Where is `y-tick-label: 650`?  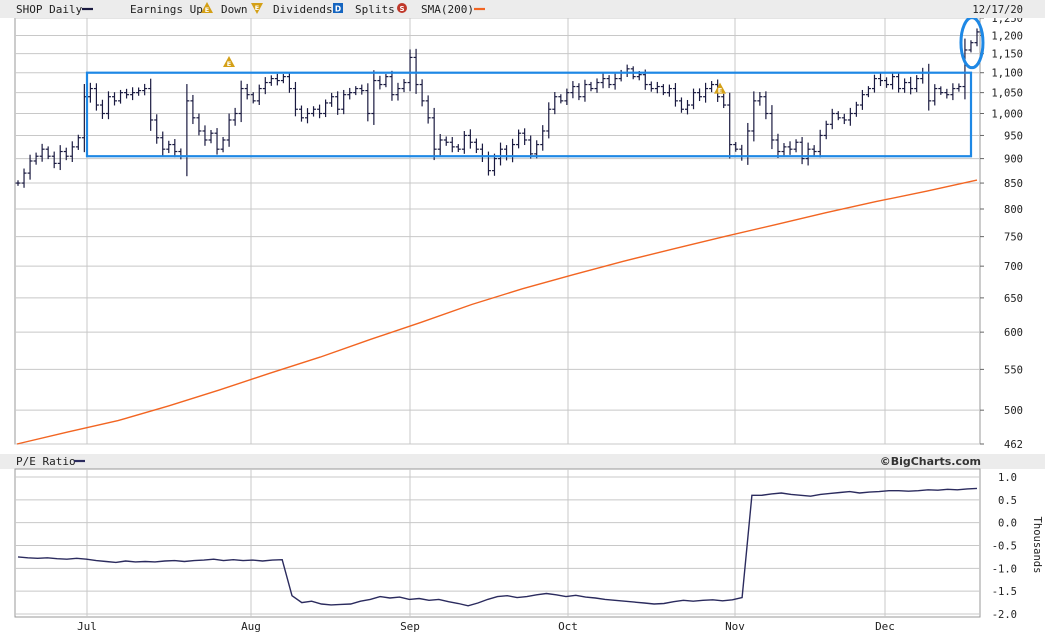
y-tick-label: 650 is located at coordinates (1013, 299).